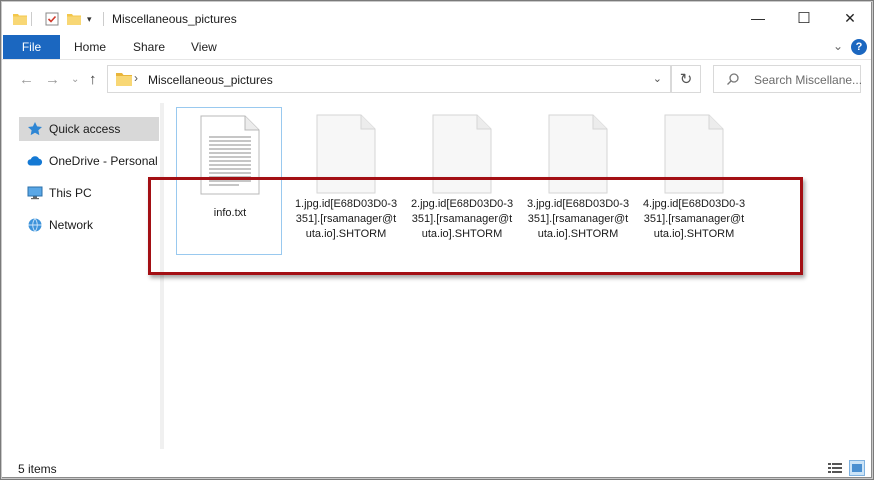  I want to click on nav-item-quick-access: Quick access, so click(89, 129).